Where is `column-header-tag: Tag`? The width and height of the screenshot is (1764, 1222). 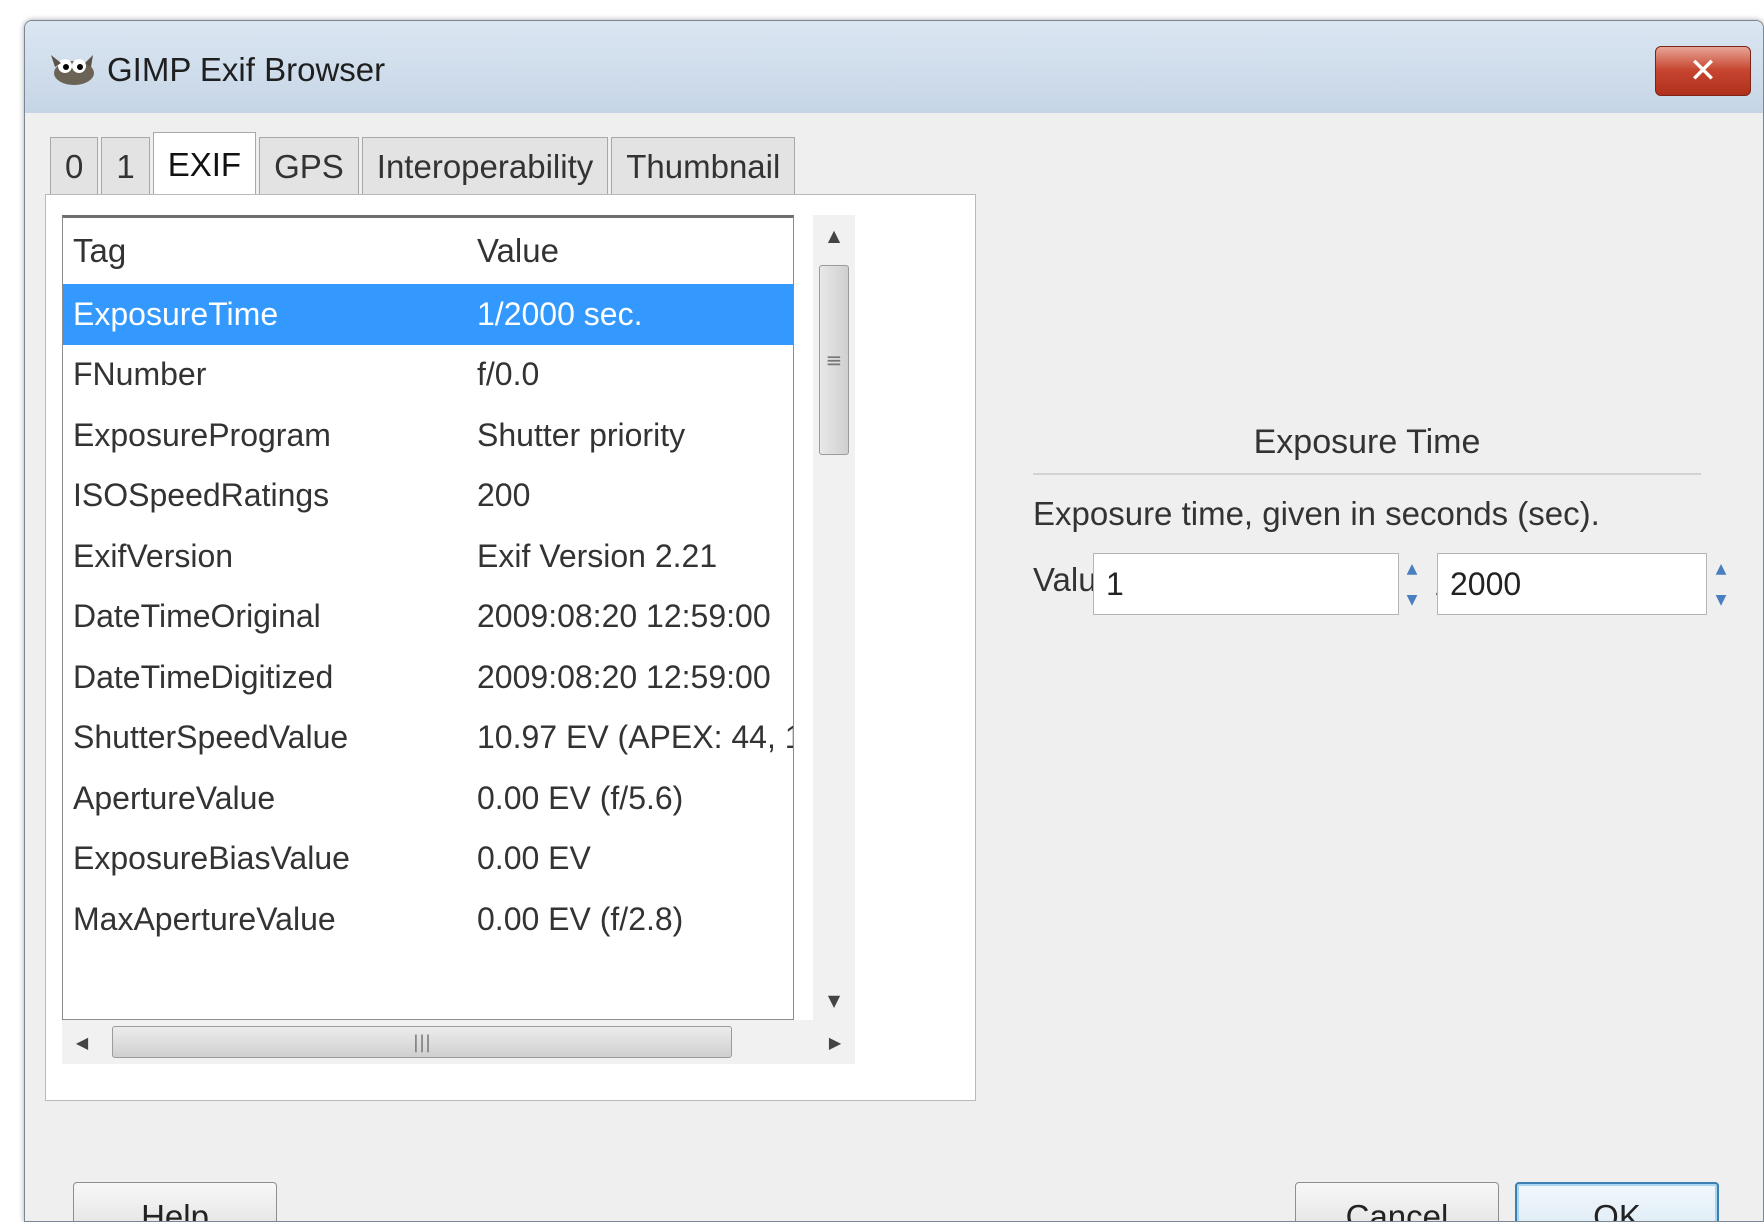
column-header-tag: Tag is located at coordinates (270, 251).